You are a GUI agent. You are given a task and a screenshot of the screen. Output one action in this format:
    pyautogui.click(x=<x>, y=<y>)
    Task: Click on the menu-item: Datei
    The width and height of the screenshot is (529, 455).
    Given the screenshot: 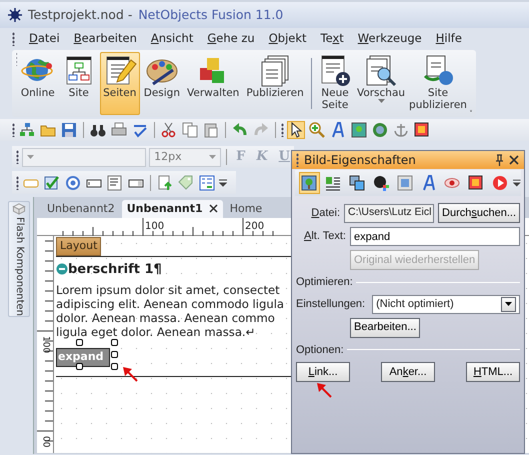 What is the action you would take?
    pyautogui.click(x=44, y=39)
    